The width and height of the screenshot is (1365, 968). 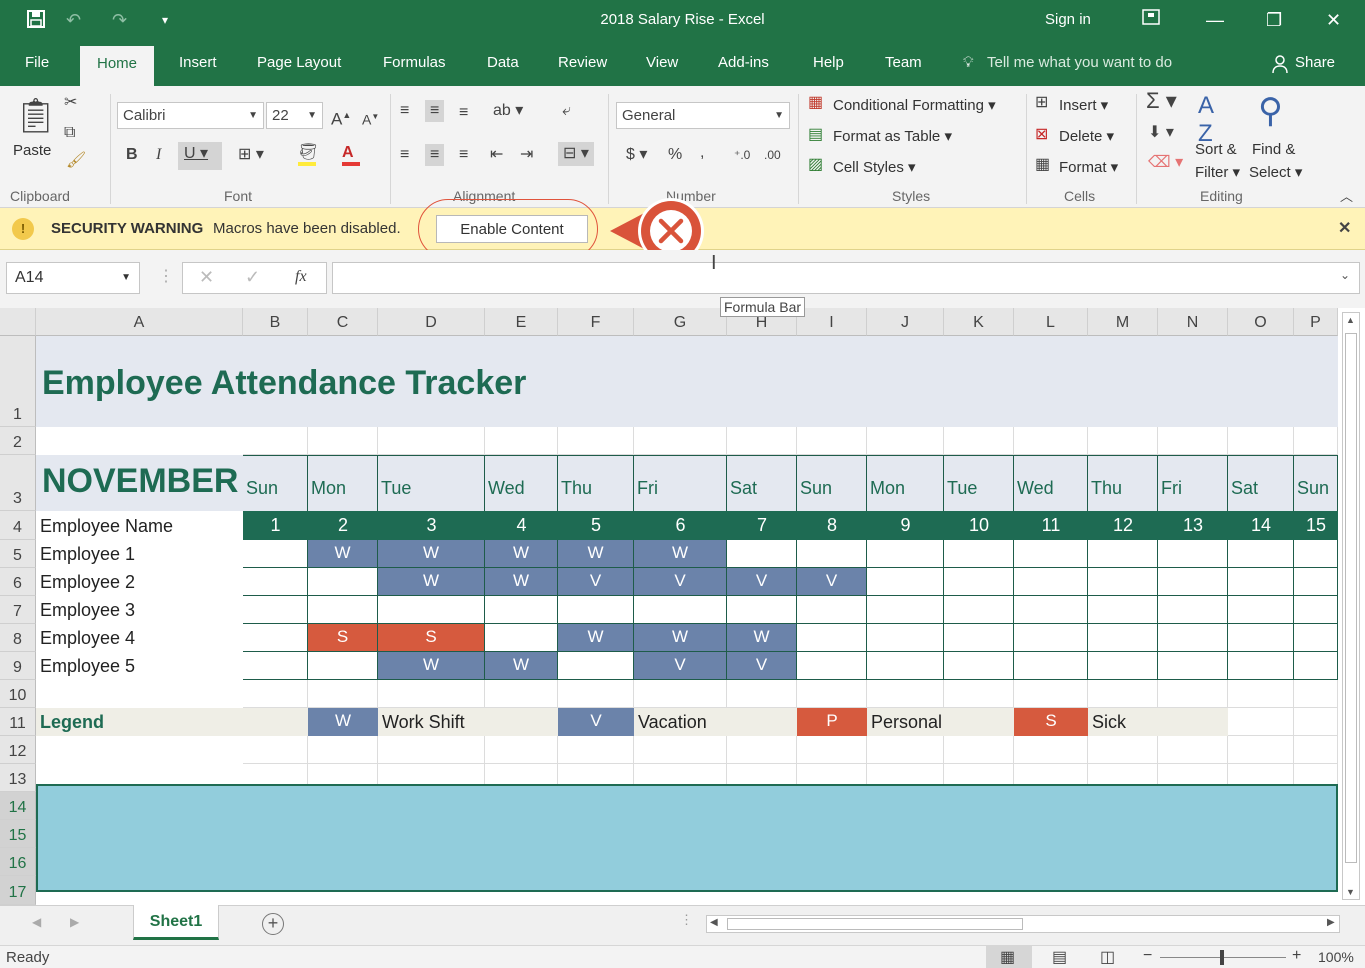 I want to click on horizontal-scrollbar: ◀ ▶, so click(x=1023, y=924).